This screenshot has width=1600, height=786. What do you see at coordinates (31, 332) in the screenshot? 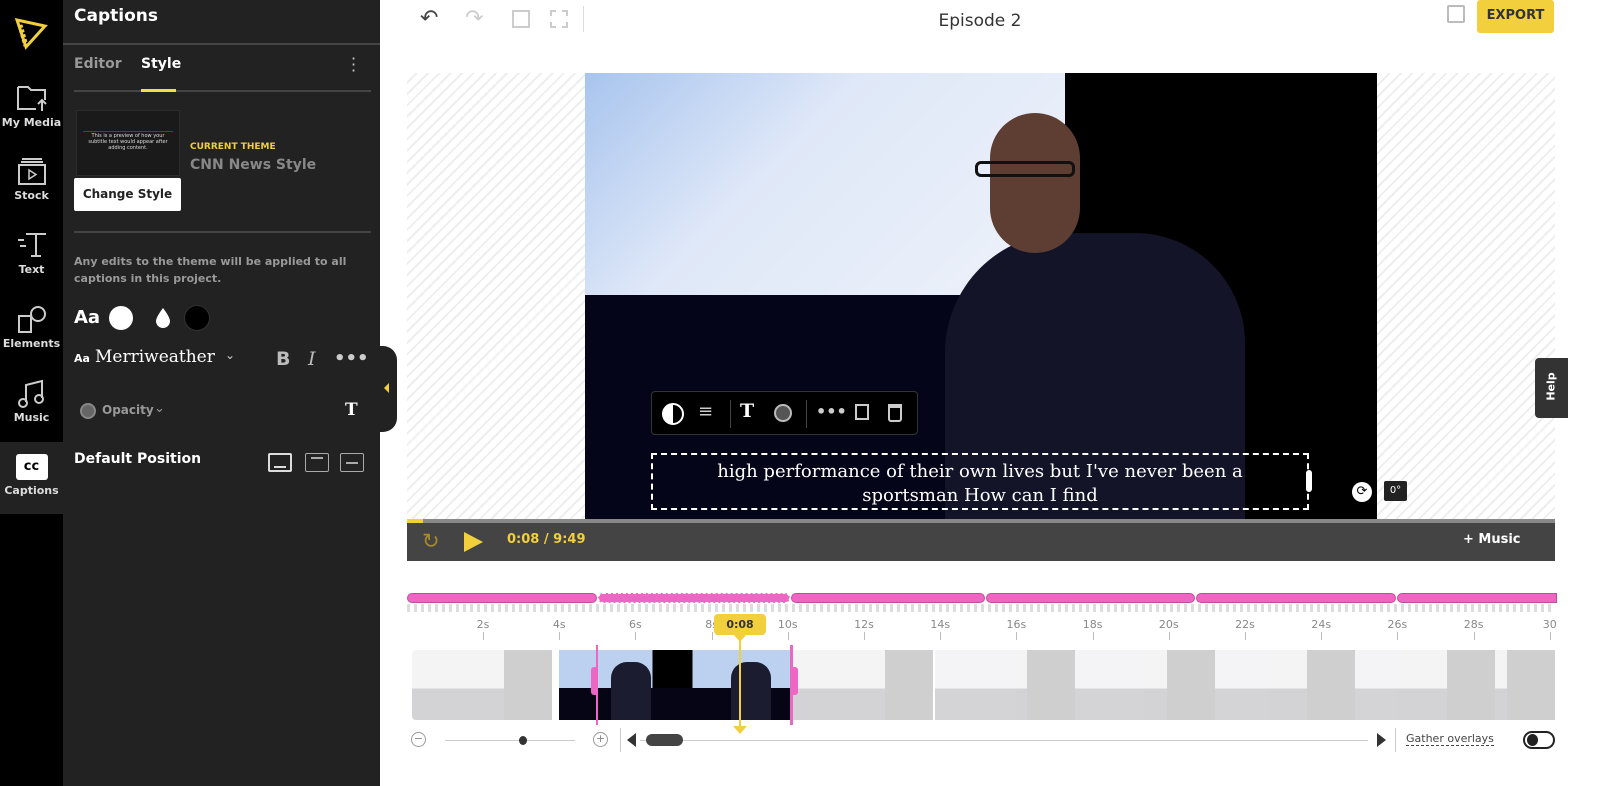
I see `rail-item-elements: Elements` at bounding box center [31, 332].